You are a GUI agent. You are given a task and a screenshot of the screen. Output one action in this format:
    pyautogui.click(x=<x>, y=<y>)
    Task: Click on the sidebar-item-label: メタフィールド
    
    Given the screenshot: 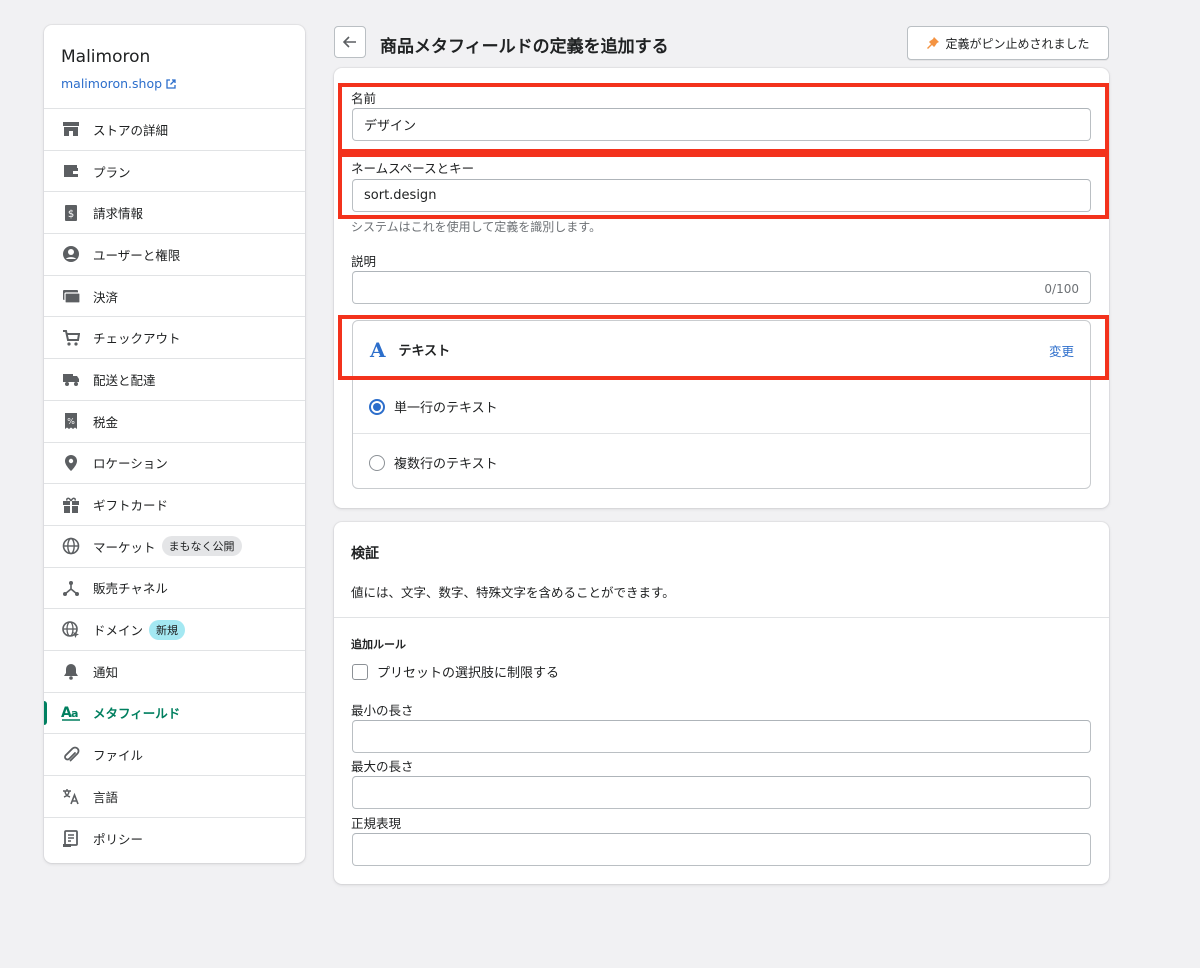 What is the action you would take?
    pyautogui.click(x=137, y=714)
    